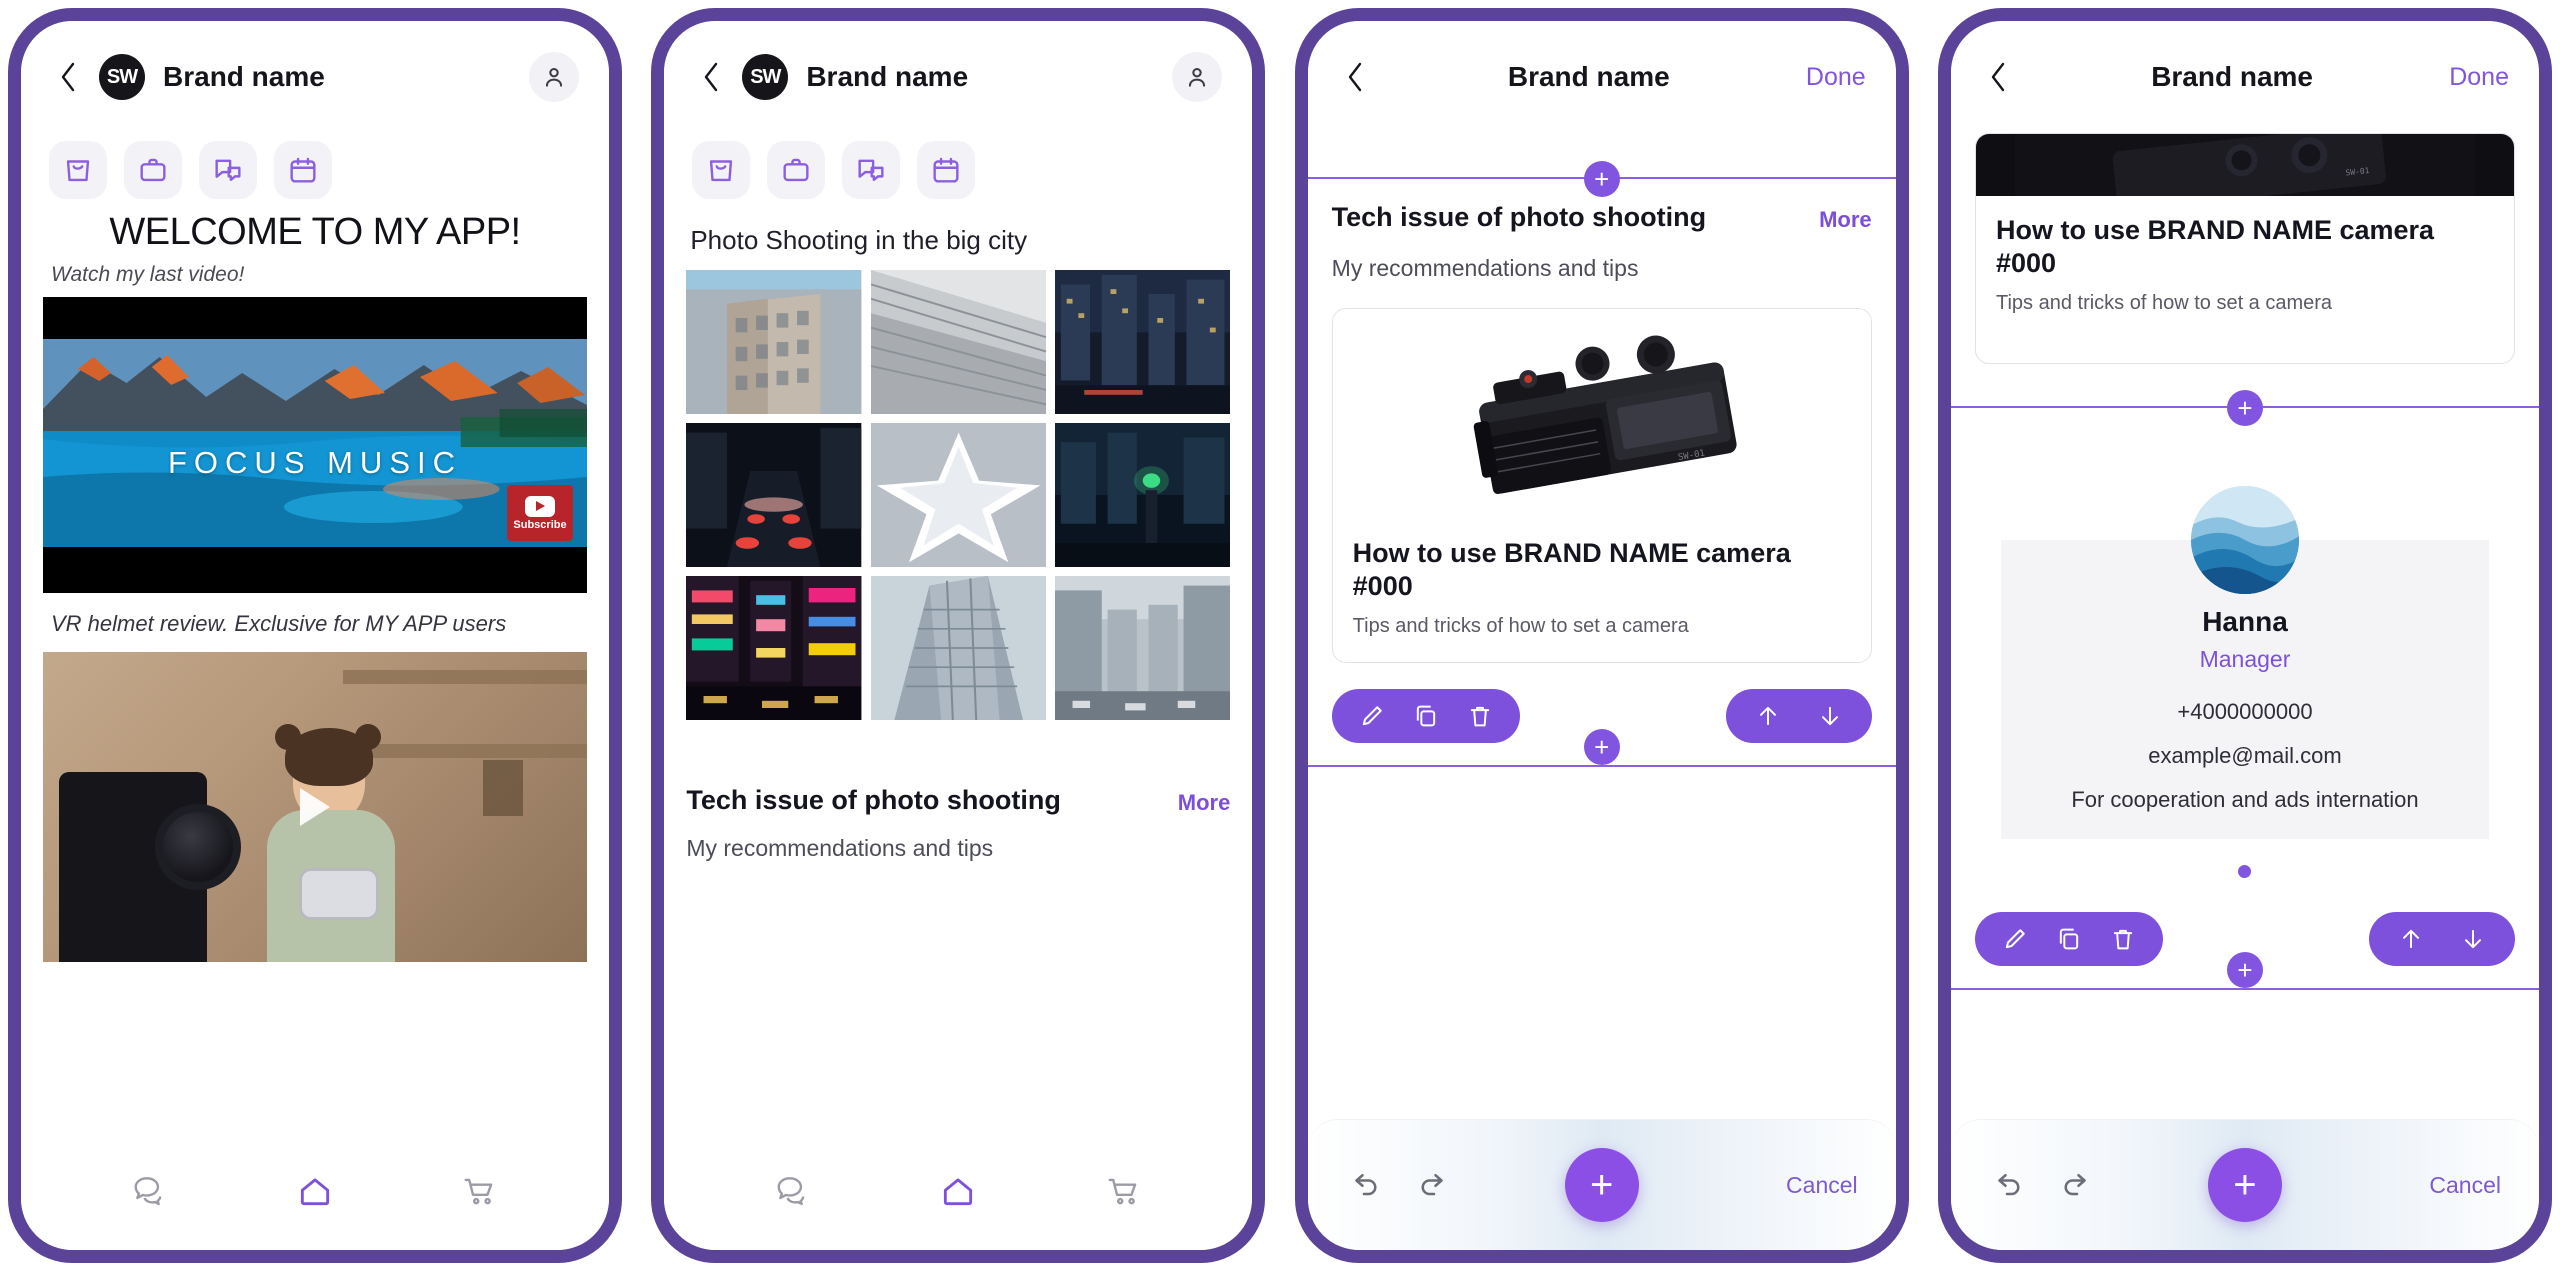  What do you see at coordinates (540, 513) in the screenshot?
I see `youtube-subscribe-badge: Subscribe` at bounding box center [540, 513].